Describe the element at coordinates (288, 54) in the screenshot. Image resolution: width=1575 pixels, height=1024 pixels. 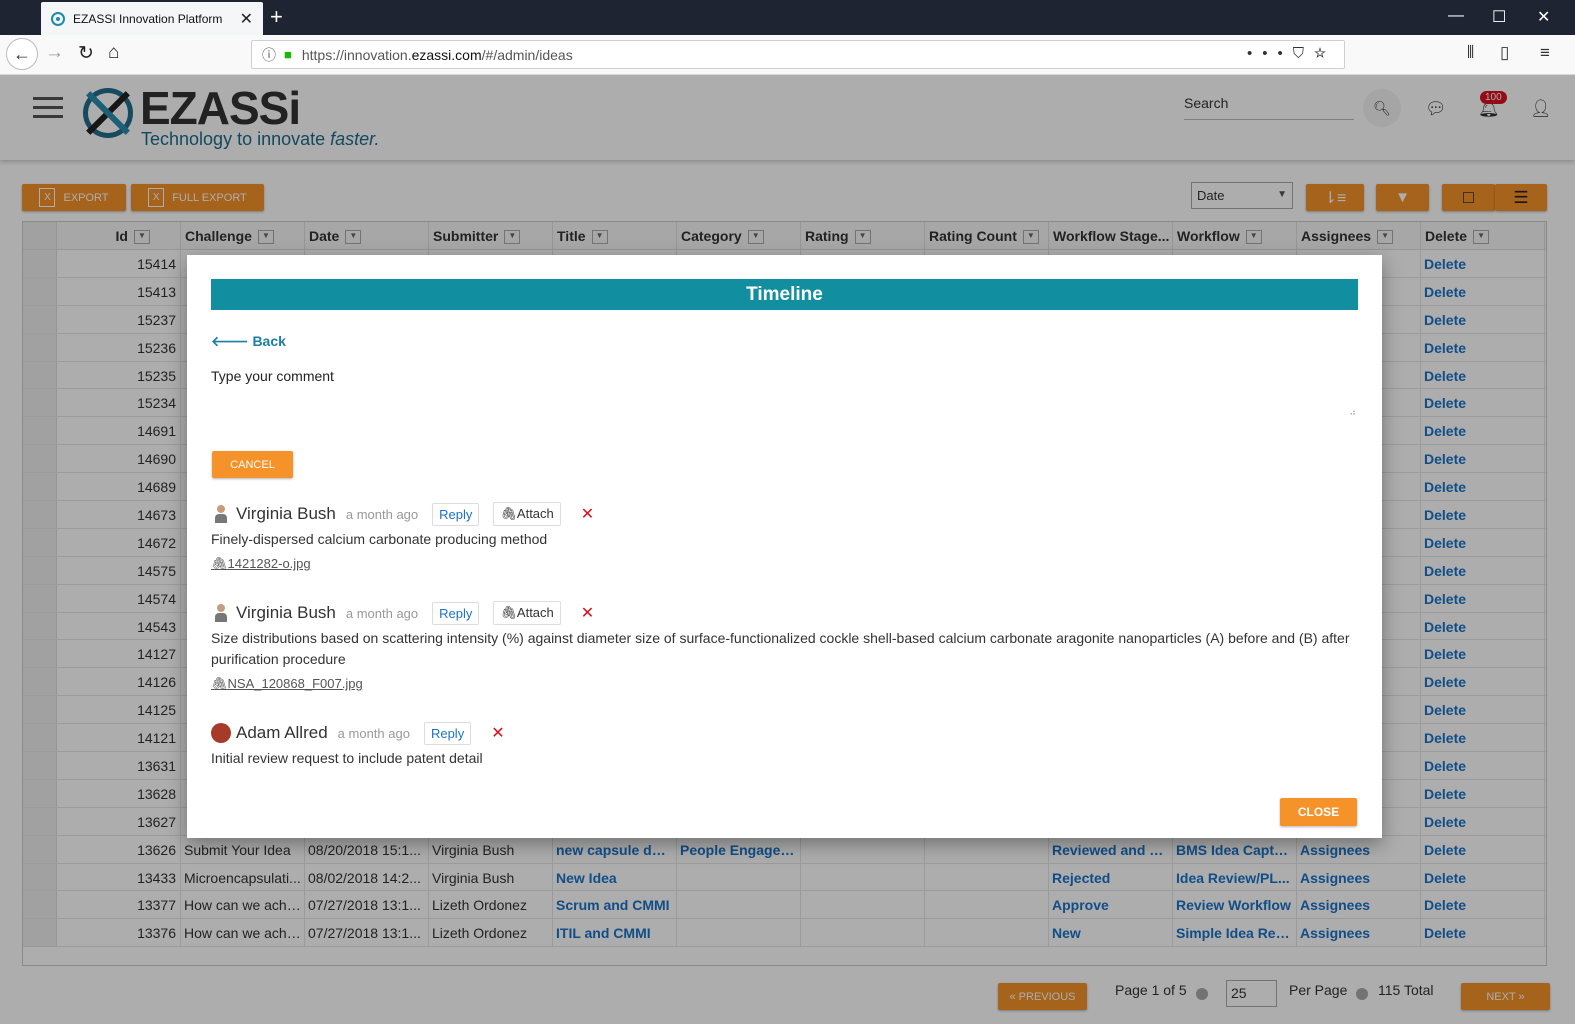
I see `lock-icon: ■` at that location.